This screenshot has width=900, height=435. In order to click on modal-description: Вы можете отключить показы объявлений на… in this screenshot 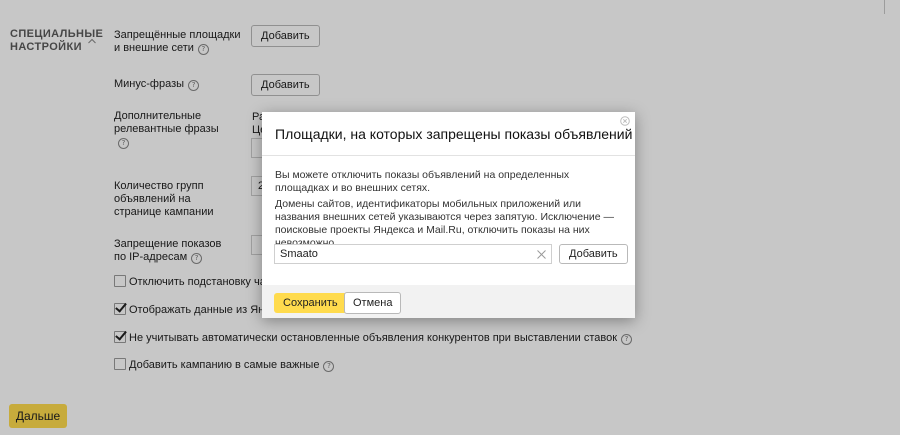, I will do `click(422, 181)`.